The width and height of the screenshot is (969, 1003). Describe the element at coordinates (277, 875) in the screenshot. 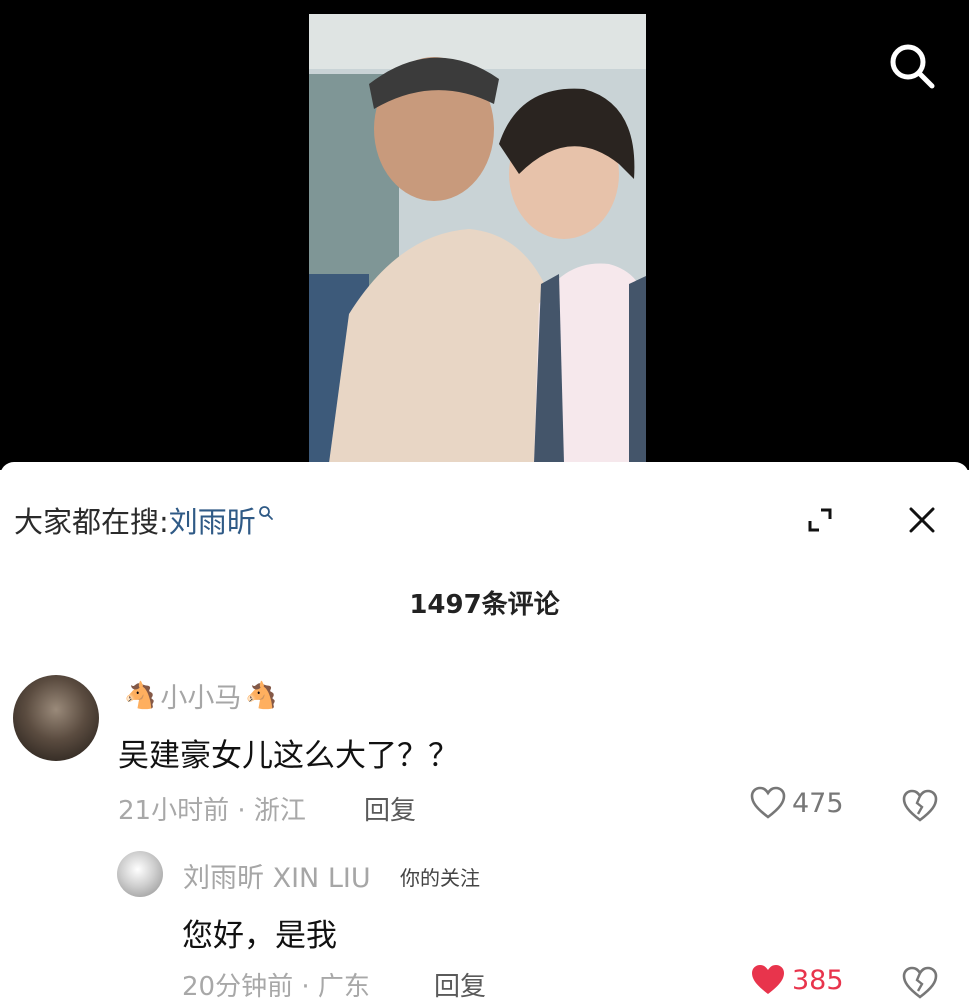

I see `reply-username: 刘雨昕 XIN LIU` at that location.